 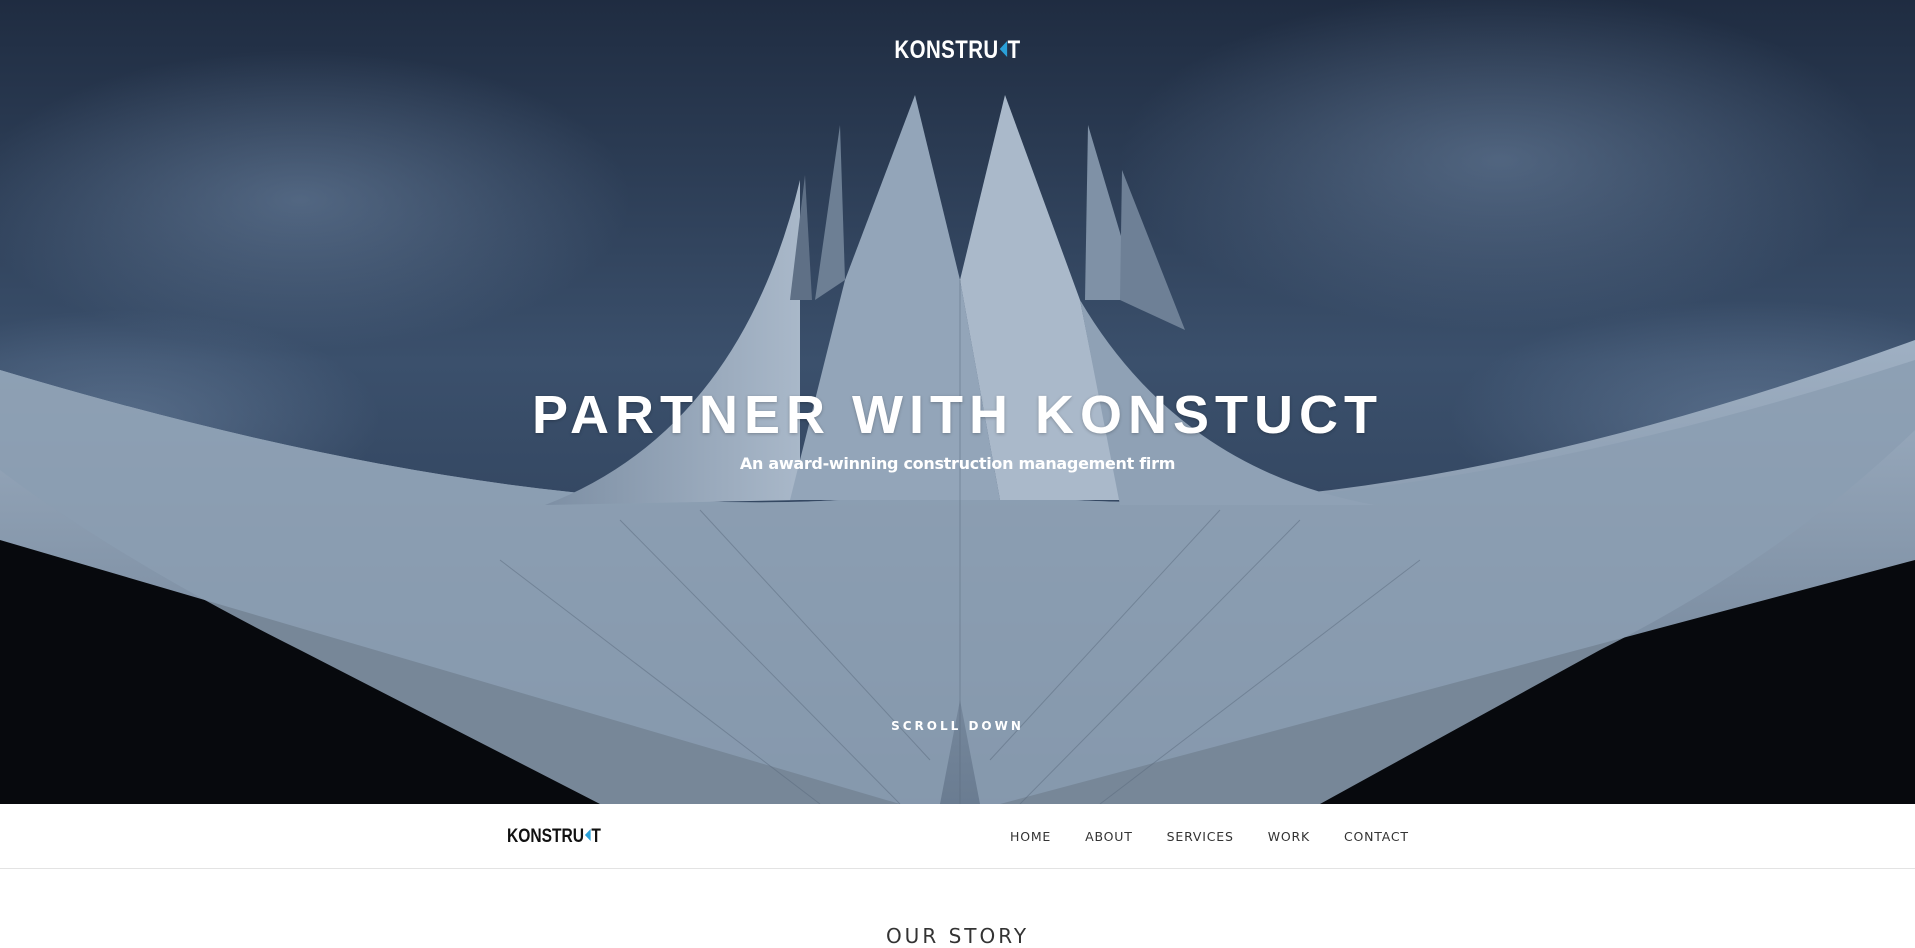 I want to click on hero-logo: KONSTRU T, so click(x=957, y=50).